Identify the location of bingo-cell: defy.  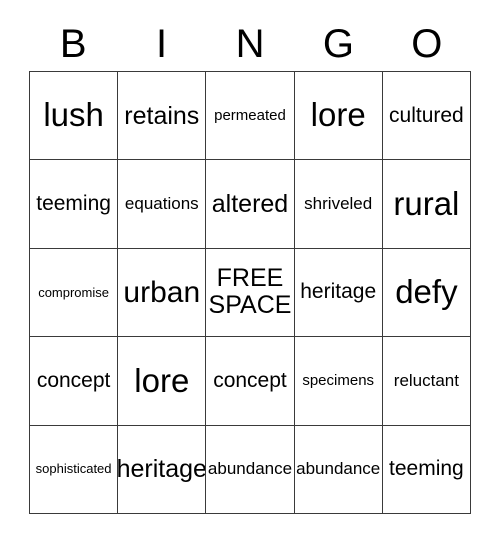
(426, 293).